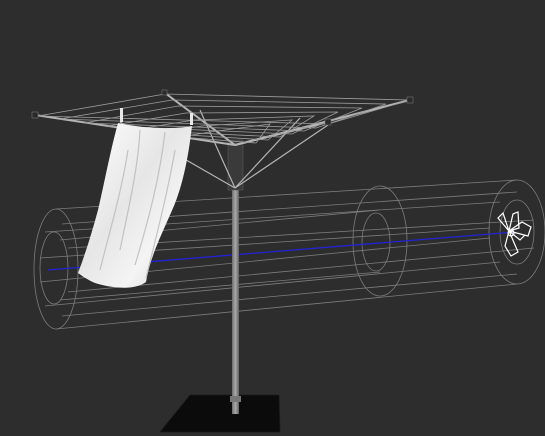  What do you see at coordinates (235, 399) in the screenshot?
I see `pole-collar` at bounding box center [235, 399].